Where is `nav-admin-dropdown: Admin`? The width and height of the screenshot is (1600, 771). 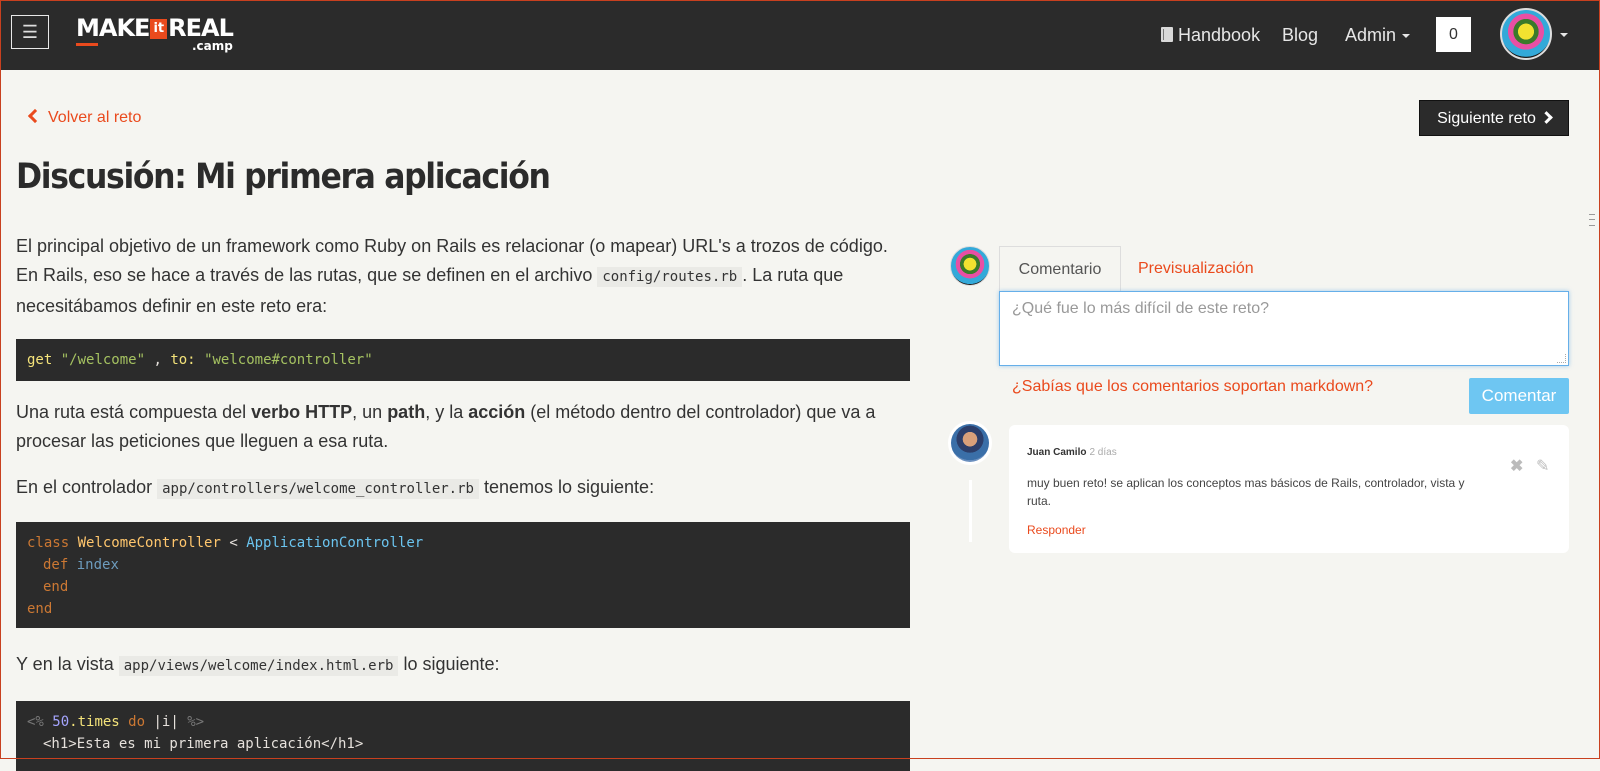
nav-admin-dropdown: Admin is located at coordinates (1378, 35).